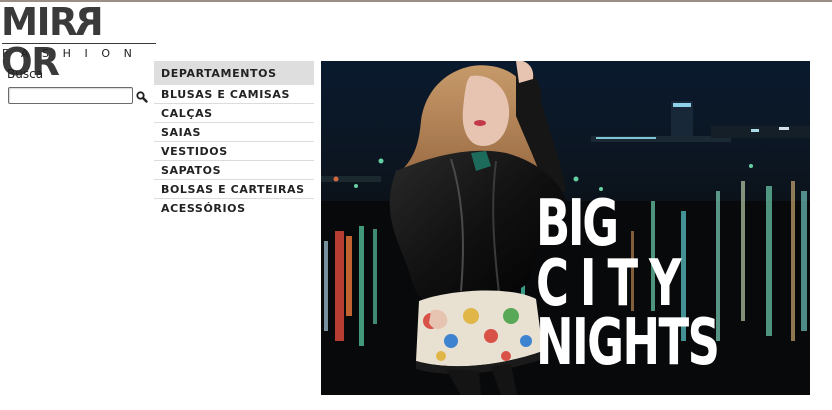 This screenshot has width=832, height=410. I want to click on menu-heading: DEPARTAMENTOS, so click(234, 73).